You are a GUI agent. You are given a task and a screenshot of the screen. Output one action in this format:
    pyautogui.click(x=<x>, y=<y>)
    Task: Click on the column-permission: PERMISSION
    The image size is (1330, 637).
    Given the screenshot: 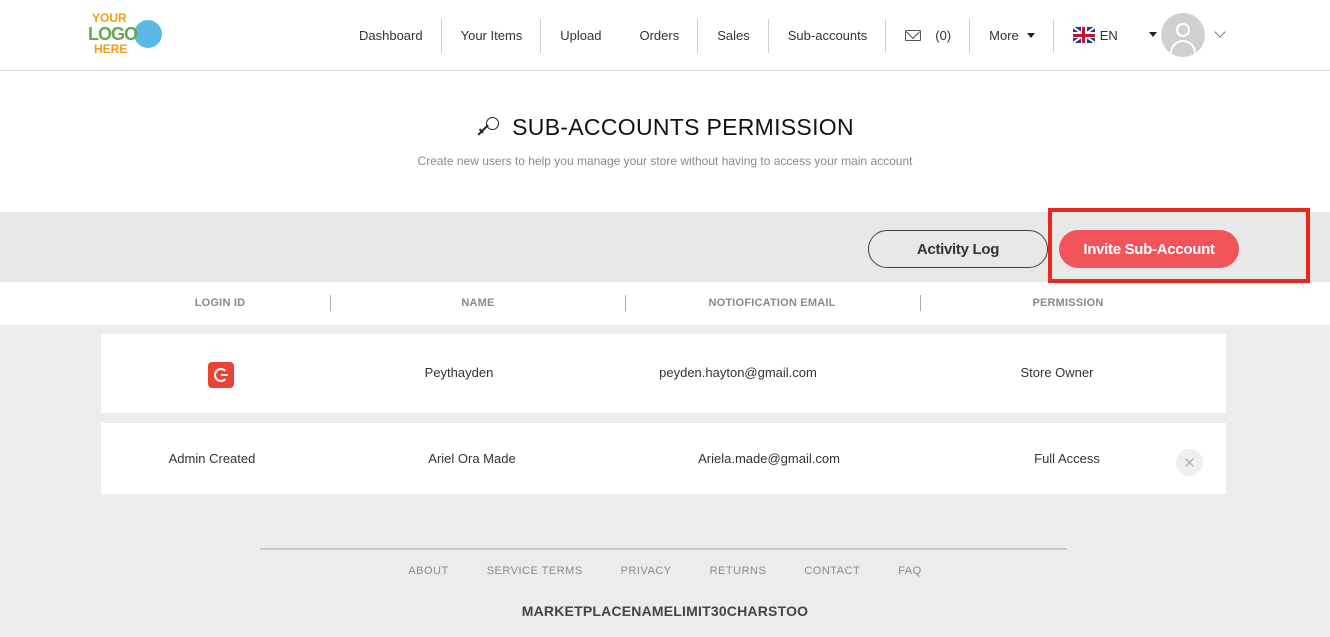 What is the action you would take?
    pyautogui.click(x=1068, y=303)
    